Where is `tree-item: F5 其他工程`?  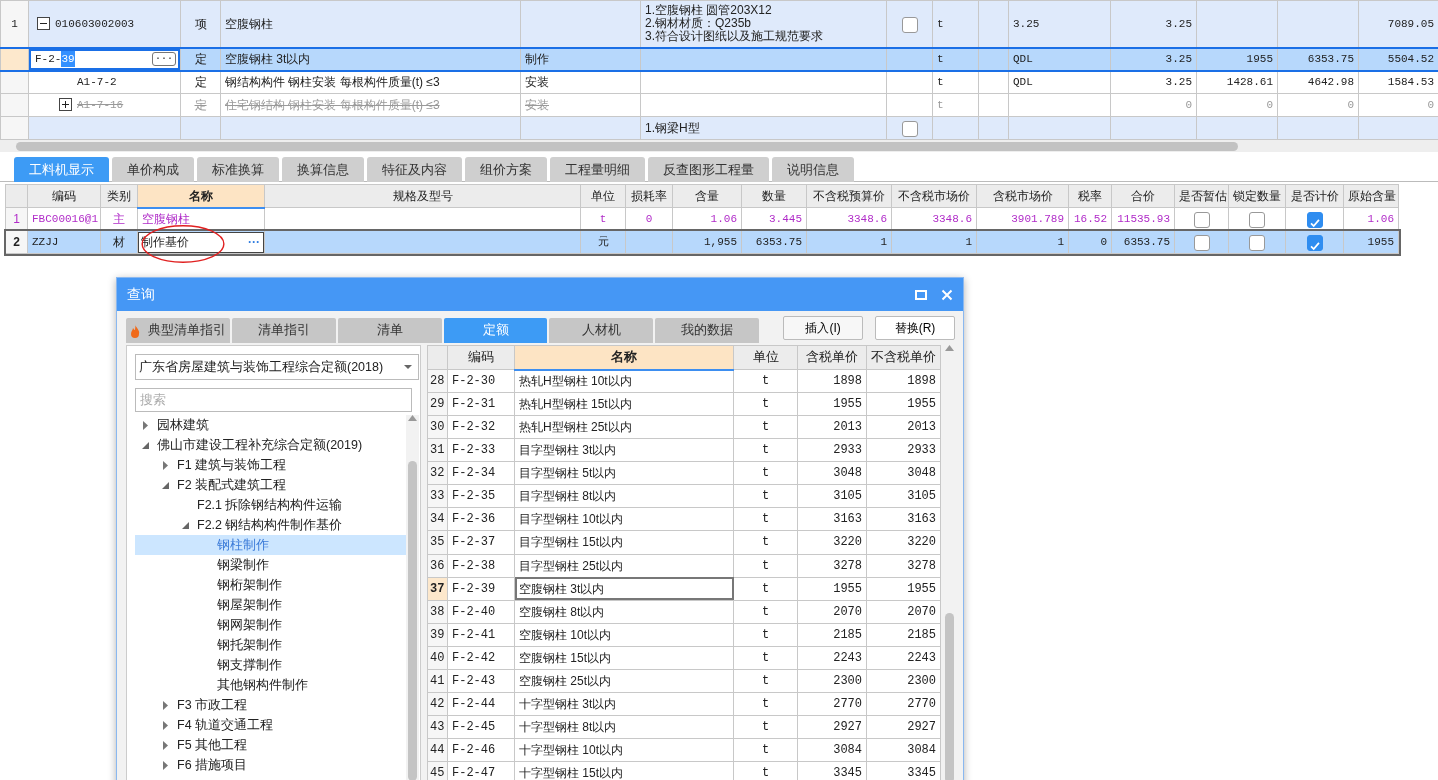 tree-item: F5 其他工程 is located at coordinates (270, 745).